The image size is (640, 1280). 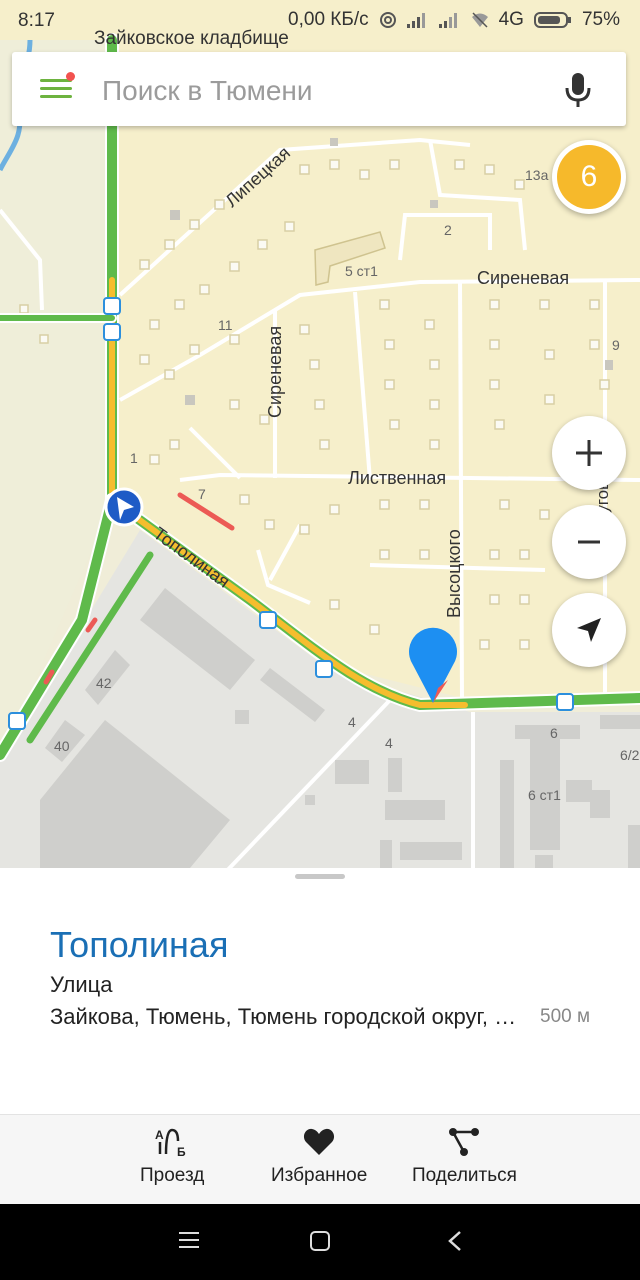 What do you see at coordinates (62, 746) in the screenshot?
I see `label-house: 40` at bounding box center [62, 746].